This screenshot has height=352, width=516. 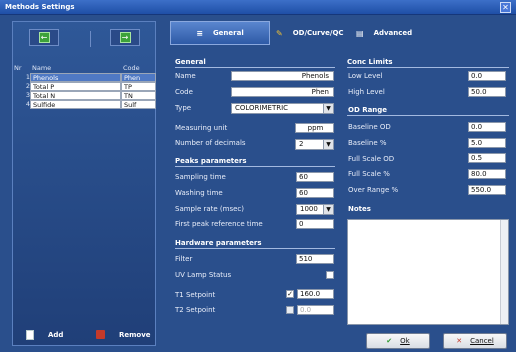 I want to click on cancel-x-icon: ✕, so click(x=459, y=341).